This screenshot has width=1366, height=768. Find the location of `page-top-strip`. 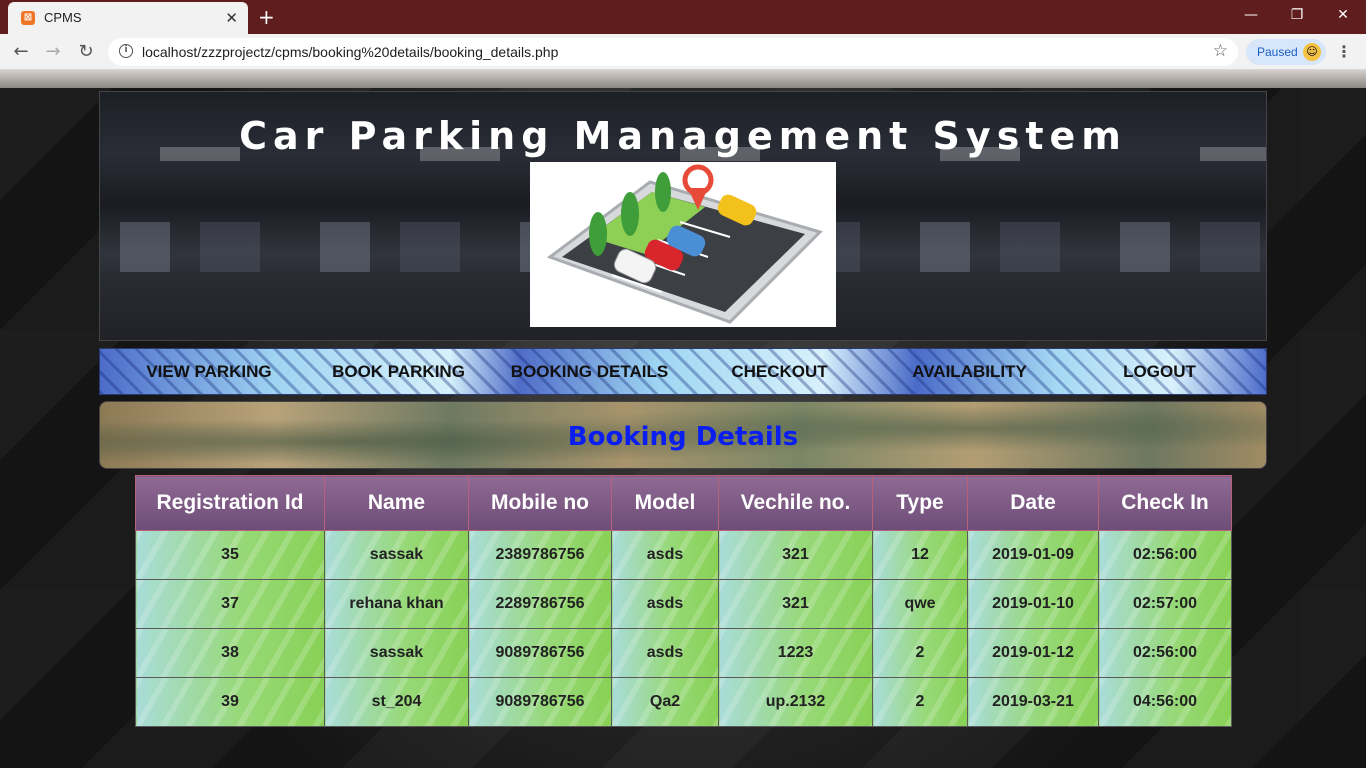

page-top-strip is located at coordinates (683, 79).